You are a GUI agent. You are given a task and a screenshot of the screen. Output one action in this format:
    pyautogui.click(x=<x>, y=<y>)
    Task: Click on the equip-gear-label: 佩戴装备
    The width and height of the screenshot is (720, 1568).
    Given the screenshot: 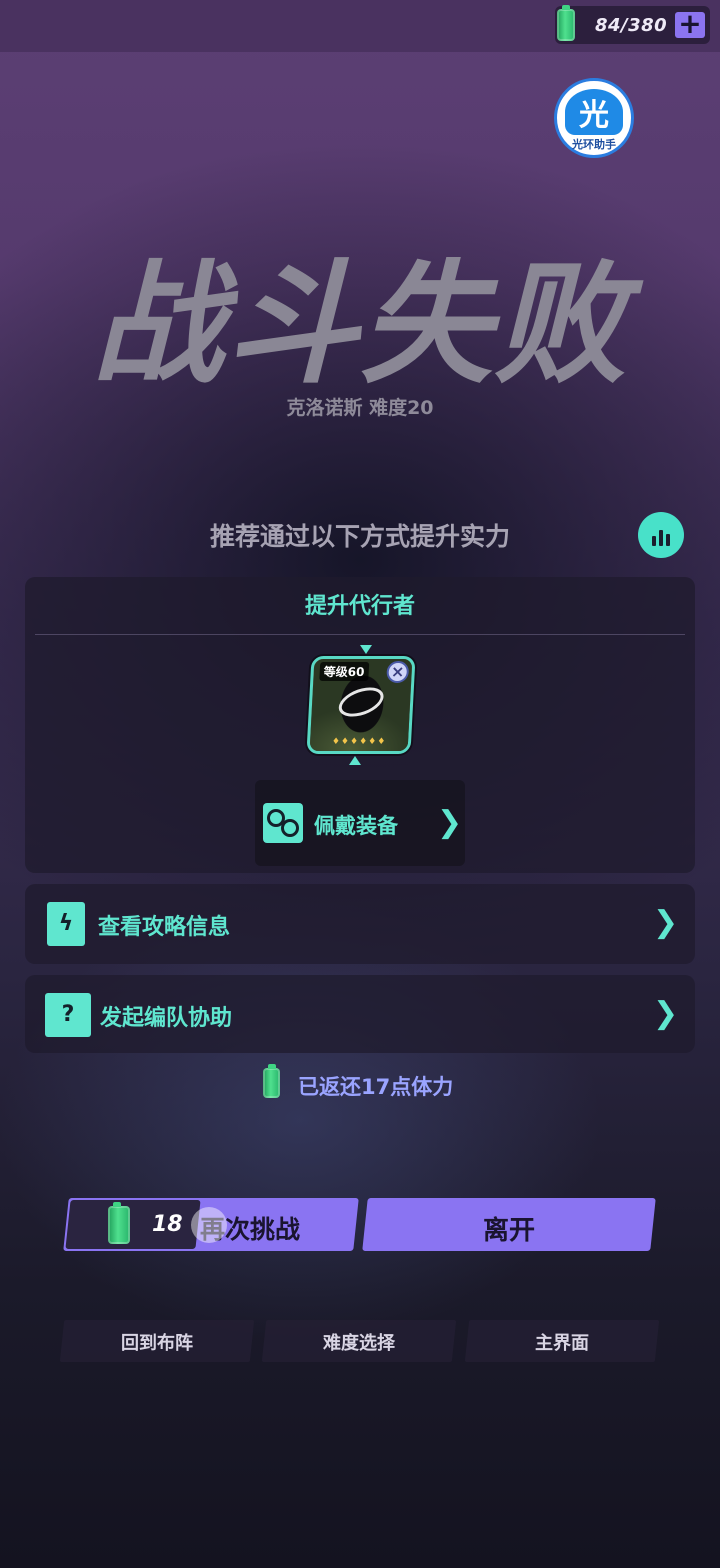 What is the action you would take?
    pyautogui.click(x=356, y=826)
    